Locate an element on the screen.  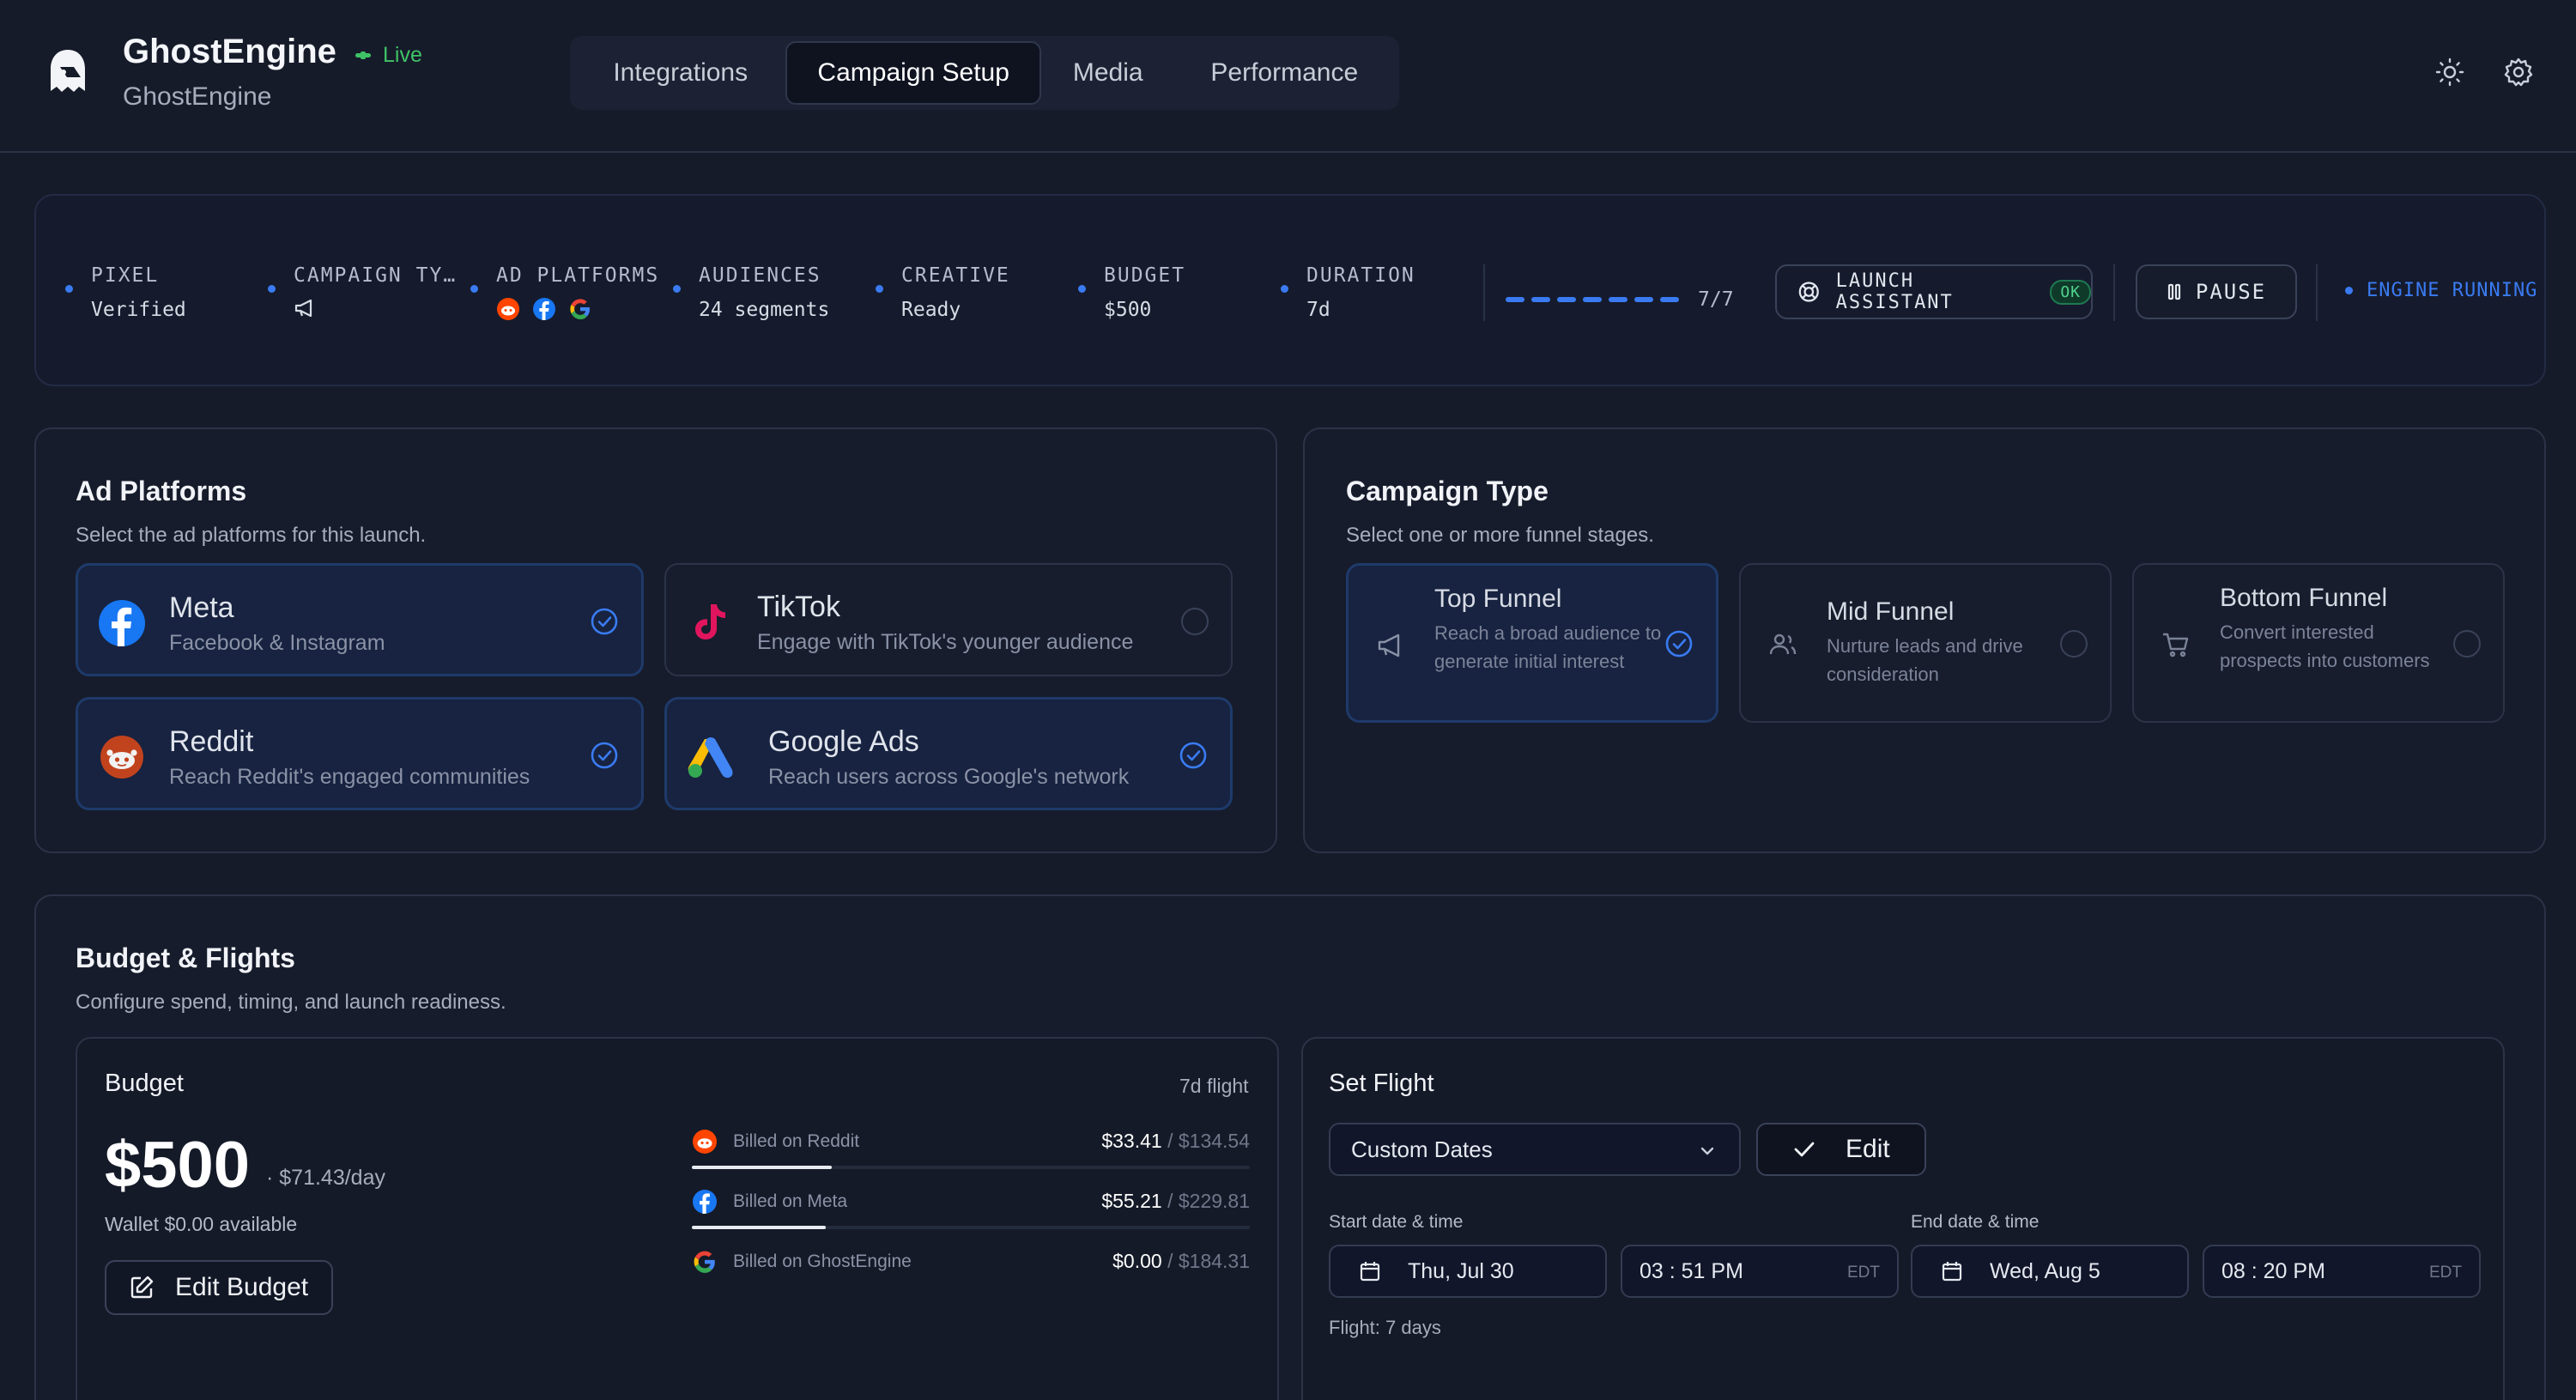
calendar-icon is located at coordinates (1952, 1272).